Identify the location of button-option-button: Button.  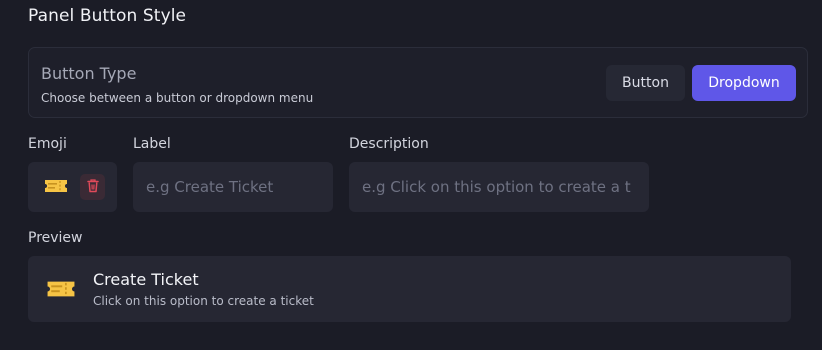
(645, 83).